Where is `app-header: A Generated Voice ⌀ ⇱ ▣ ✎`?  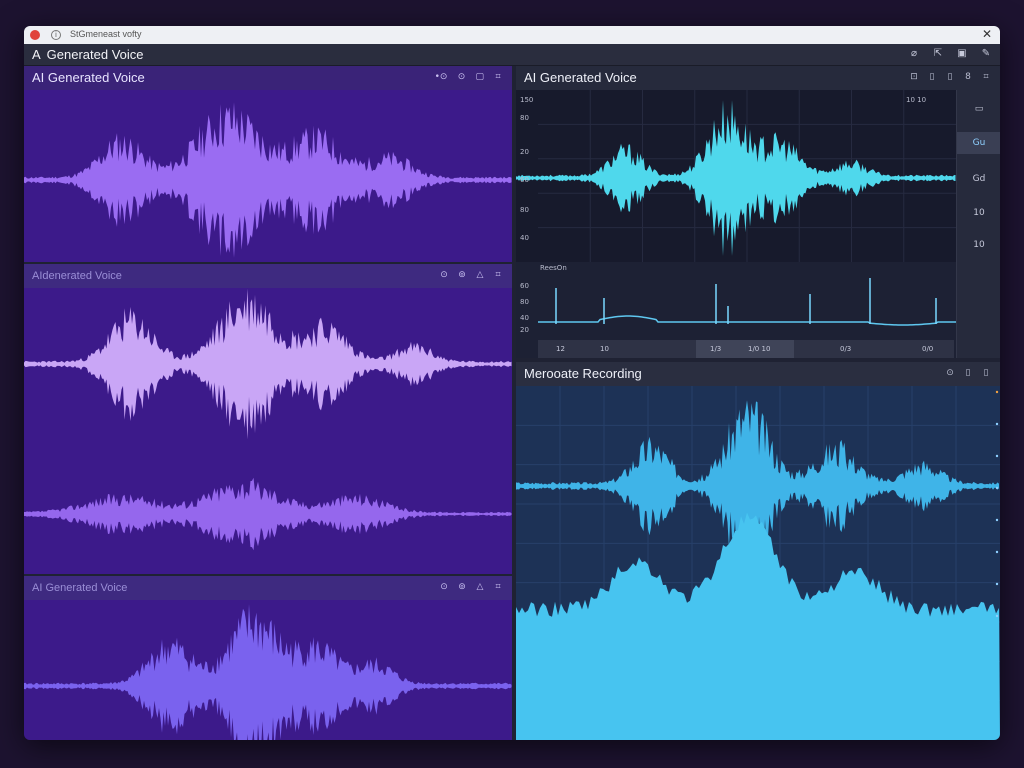
app-header: A Generated Voice ⌀ ⇱ ▣ ✎ is located at coordinates (512, 55).